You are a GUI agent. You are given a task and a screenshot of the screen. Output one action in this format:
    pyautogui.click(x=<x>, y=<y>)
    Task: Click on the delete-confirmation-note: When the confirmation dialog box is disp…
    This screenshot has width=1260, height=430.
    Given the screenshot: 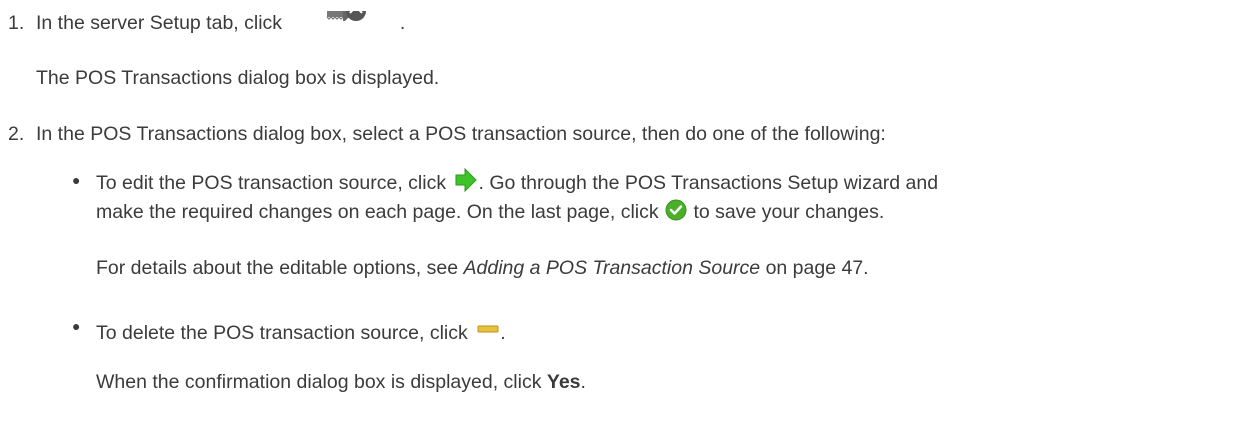 What is the action you would take?
    pyautogui.click(x=341, y=382)
    